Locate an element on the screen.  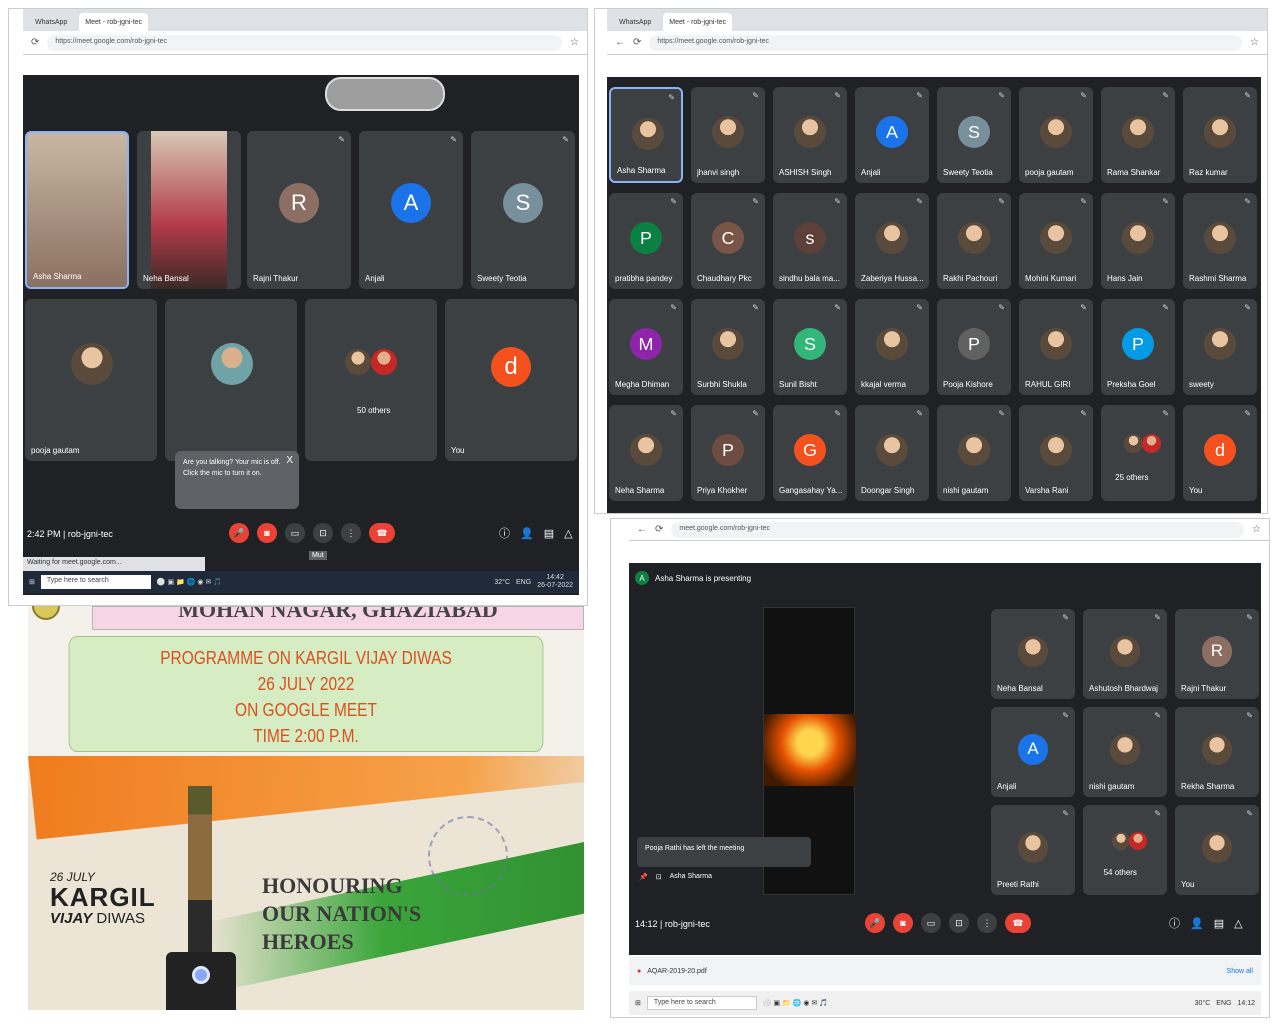
participant-tile: ✎ Mohini Kumari is located at coordinates (1056, 241).